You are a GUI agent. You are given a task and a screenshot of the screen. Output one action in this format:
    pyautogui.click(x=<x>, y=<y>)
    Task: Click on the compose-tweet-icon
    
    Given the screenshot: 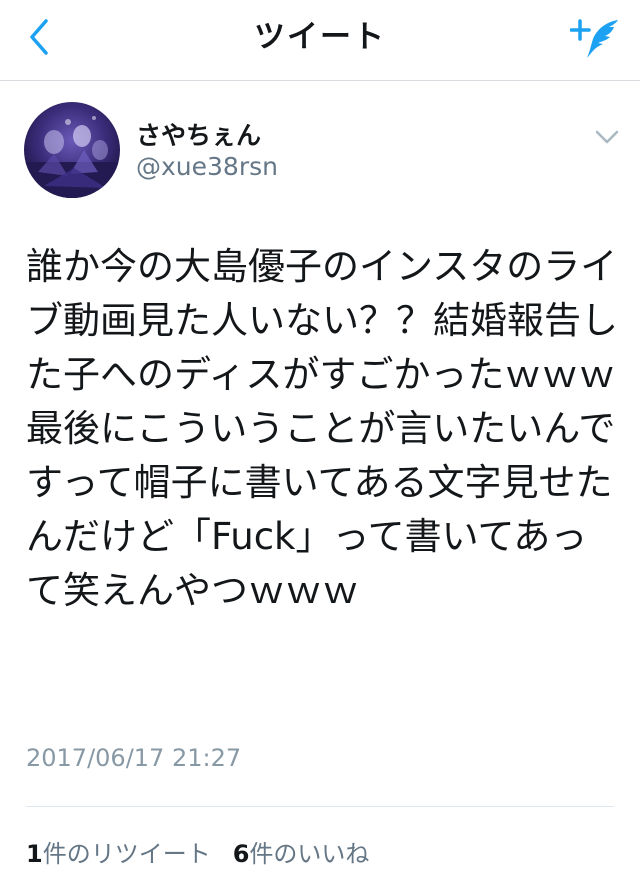 What is the action you would take?
    pyautogui.click(x=594, y=38)
    